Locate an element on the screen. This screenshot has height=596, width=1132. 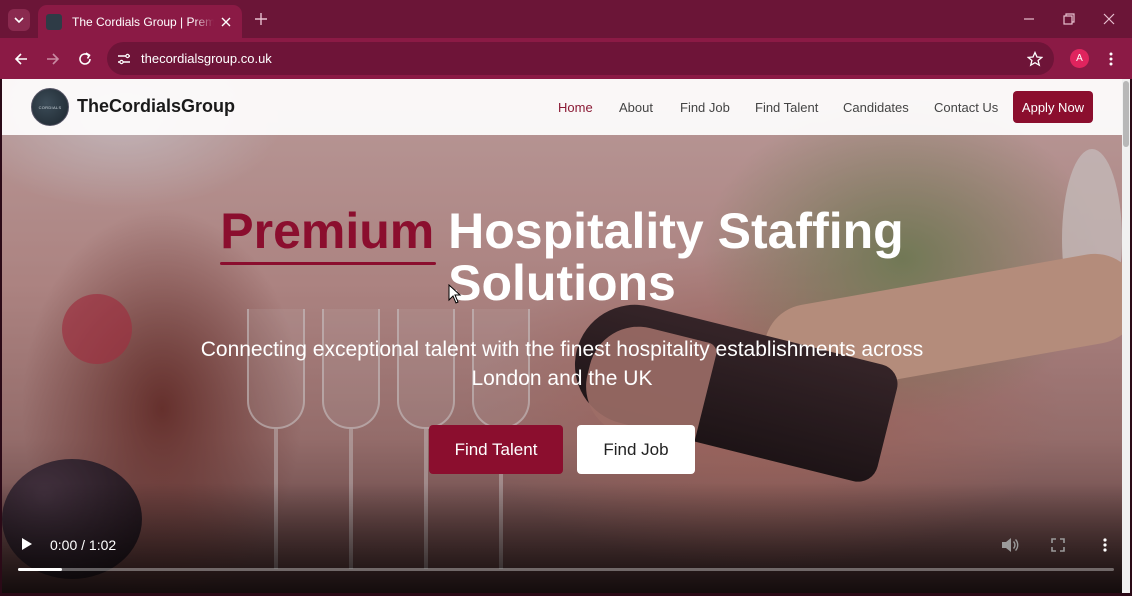
back-arrow-icon is located at coordinates (21, 59).